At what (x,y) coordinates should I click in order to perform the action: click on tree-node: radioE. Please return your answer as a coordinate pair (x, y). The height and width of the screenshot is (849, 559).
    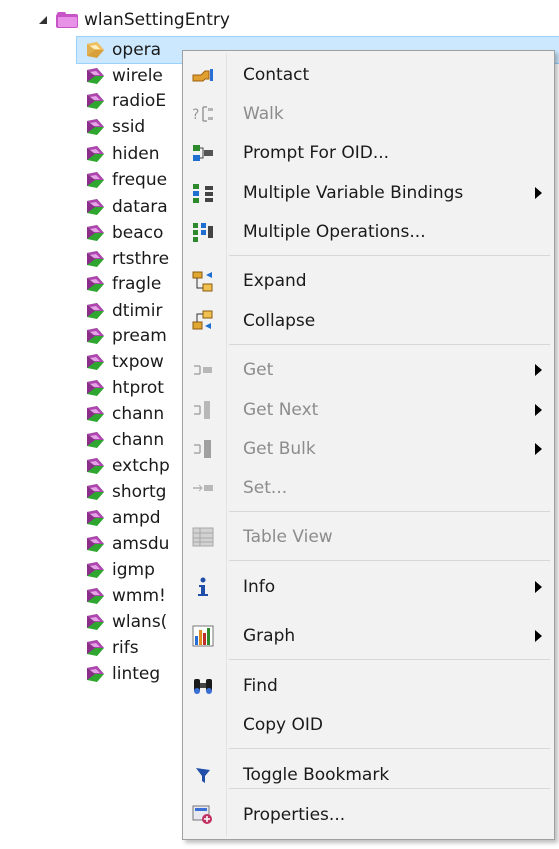
    Looking at the image, I should click on (125, 101).